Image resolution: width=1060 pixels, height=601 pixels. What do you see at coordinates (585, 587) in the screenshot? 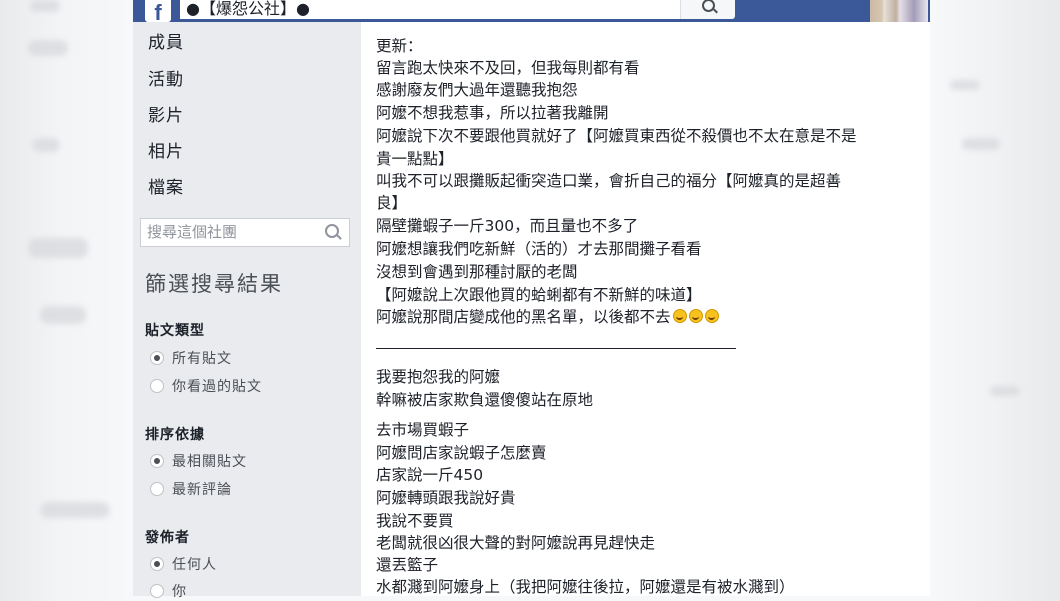
I see `post-line: 水都濺到阿嬤身上（我把阿嬤往後拉，阿嬤還是有被水濺到）` at bounding box center [585, 587].